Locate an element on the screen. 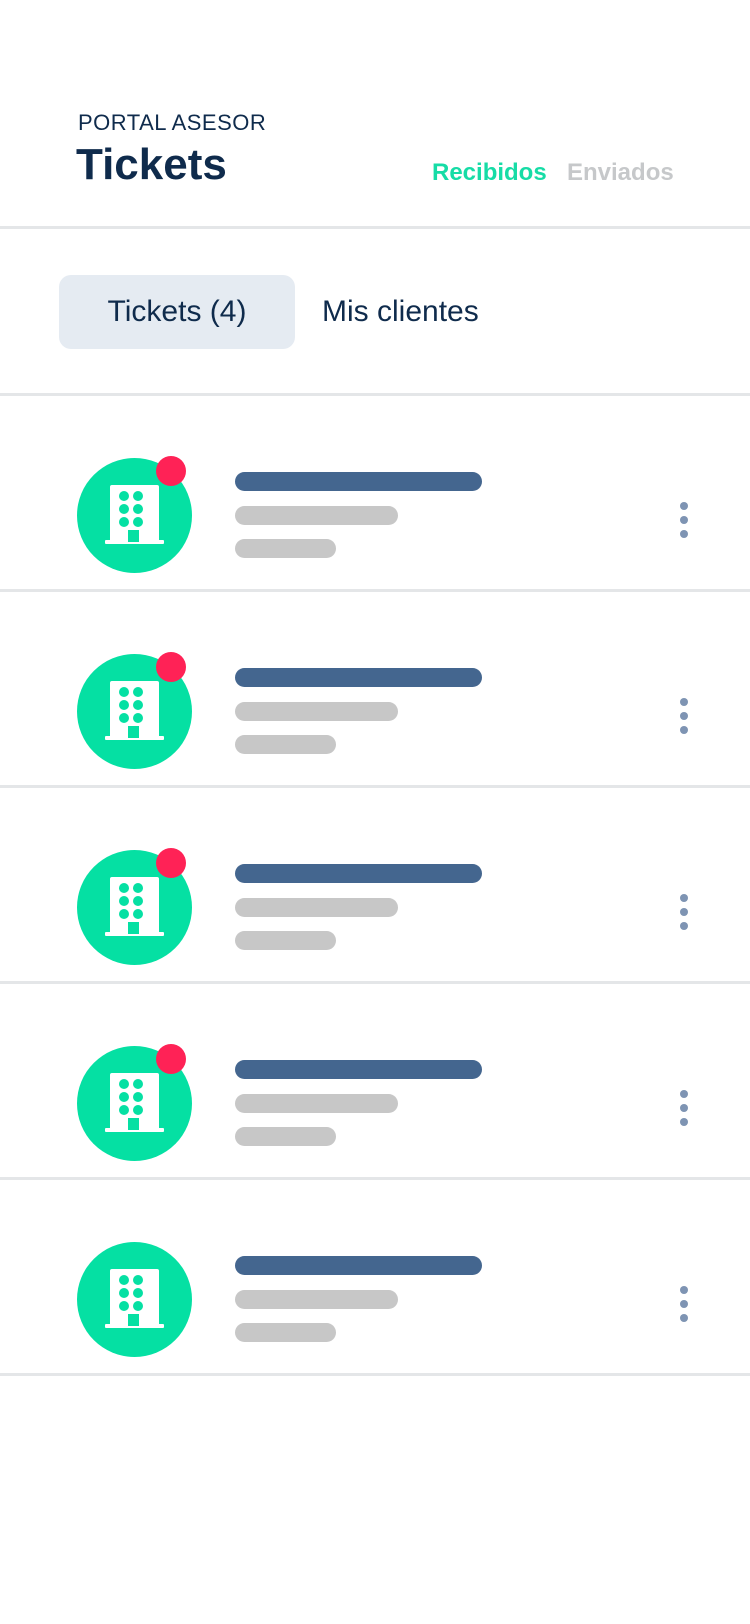  tab-clients: Mis clientes is located at coordinates (422, 312).